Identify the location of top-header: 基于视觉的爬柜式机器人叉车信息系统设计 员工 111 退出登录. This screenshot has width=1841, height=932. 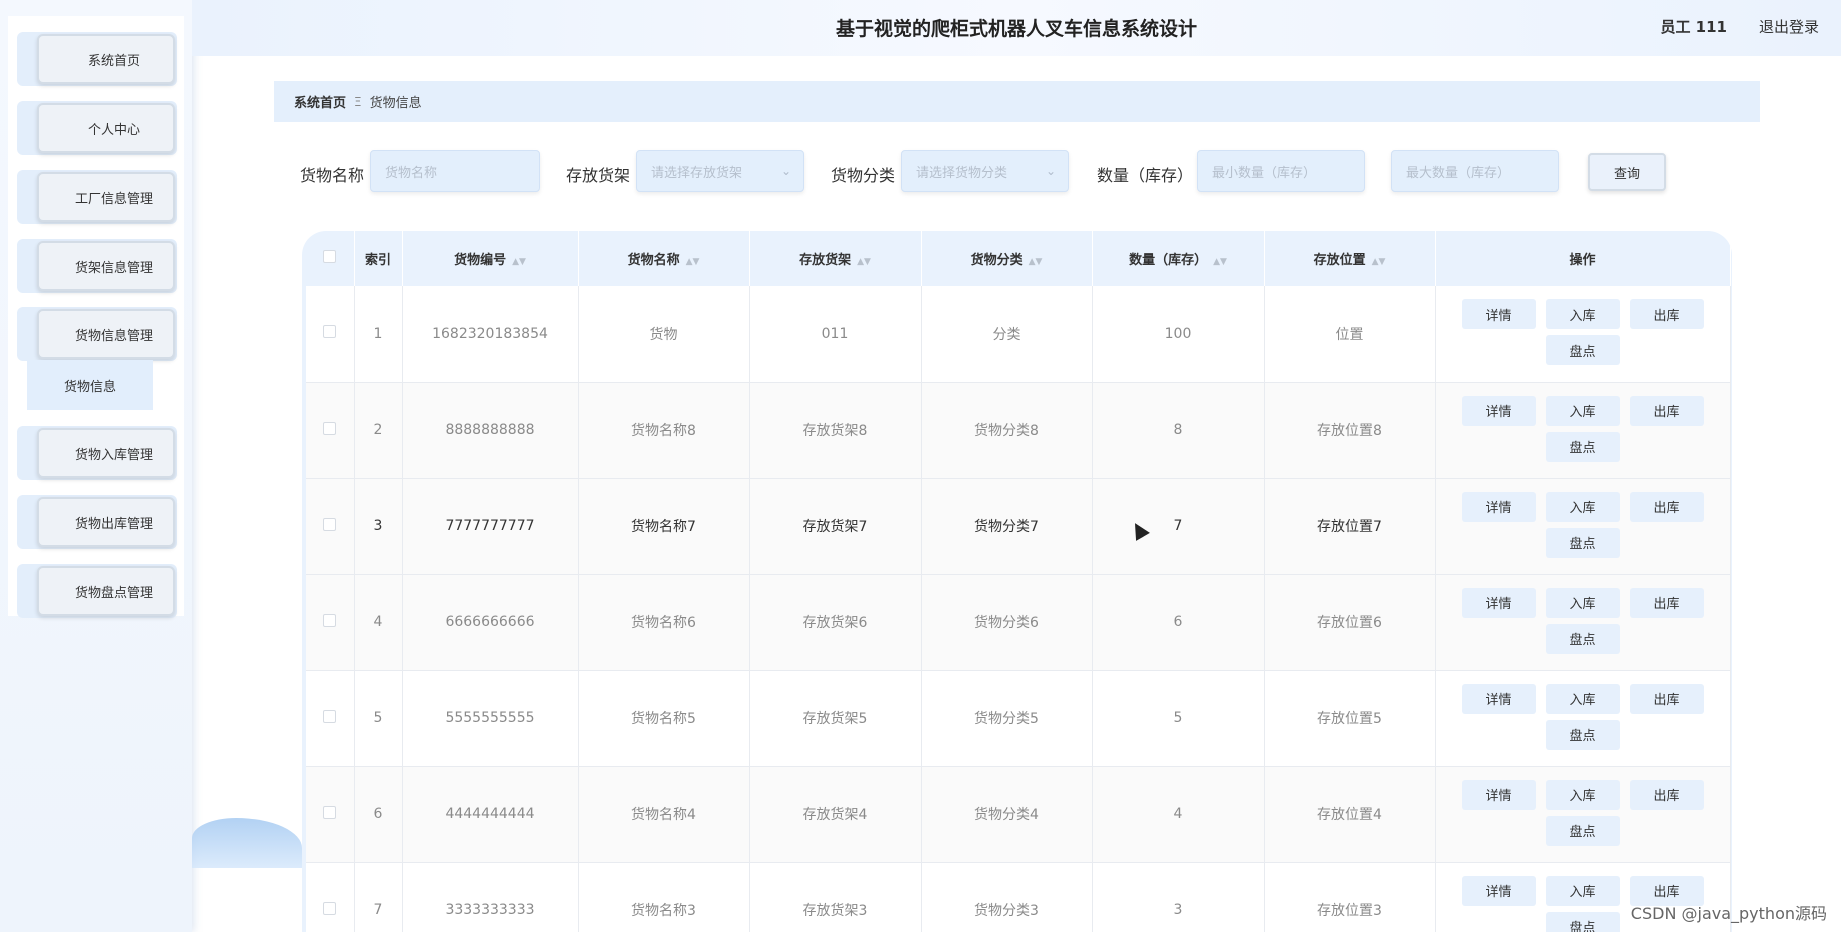
(1016, 28).